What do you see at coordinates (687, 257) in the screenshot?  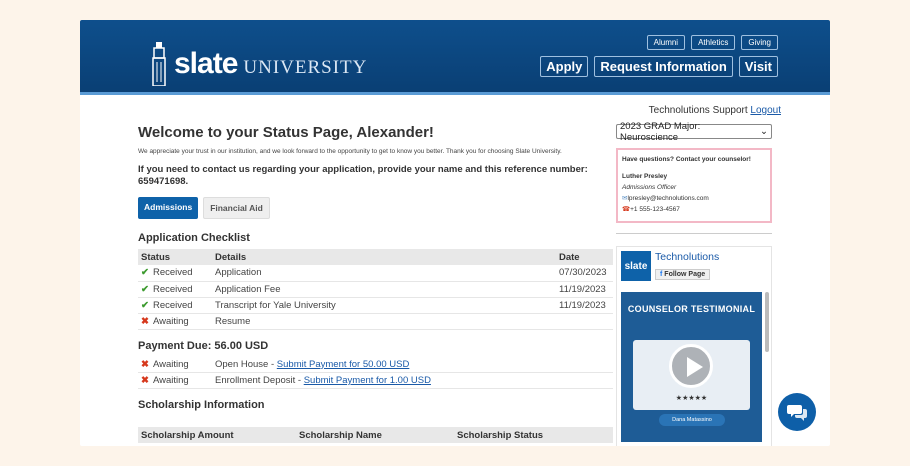 I see `fb-page-name: Technolutions` at bounding box center [687, 257].